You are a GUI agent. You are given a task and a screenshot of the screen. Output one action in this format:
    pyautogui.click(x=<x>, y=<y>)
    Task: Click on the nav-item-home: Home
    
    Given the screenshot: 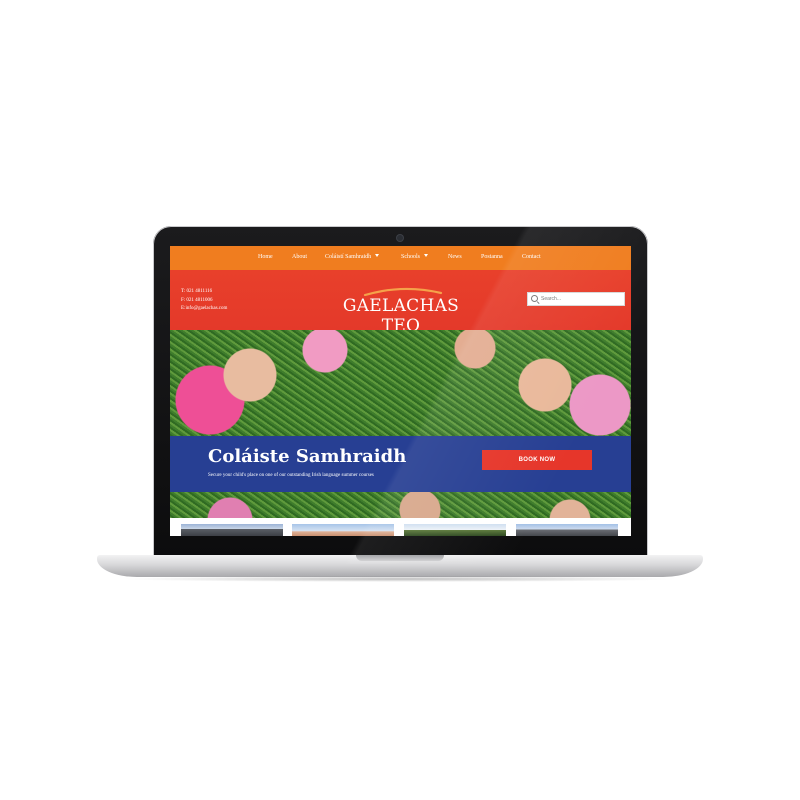 What is the action you would take?
    pyautogui.click(x=265, y=257)
    